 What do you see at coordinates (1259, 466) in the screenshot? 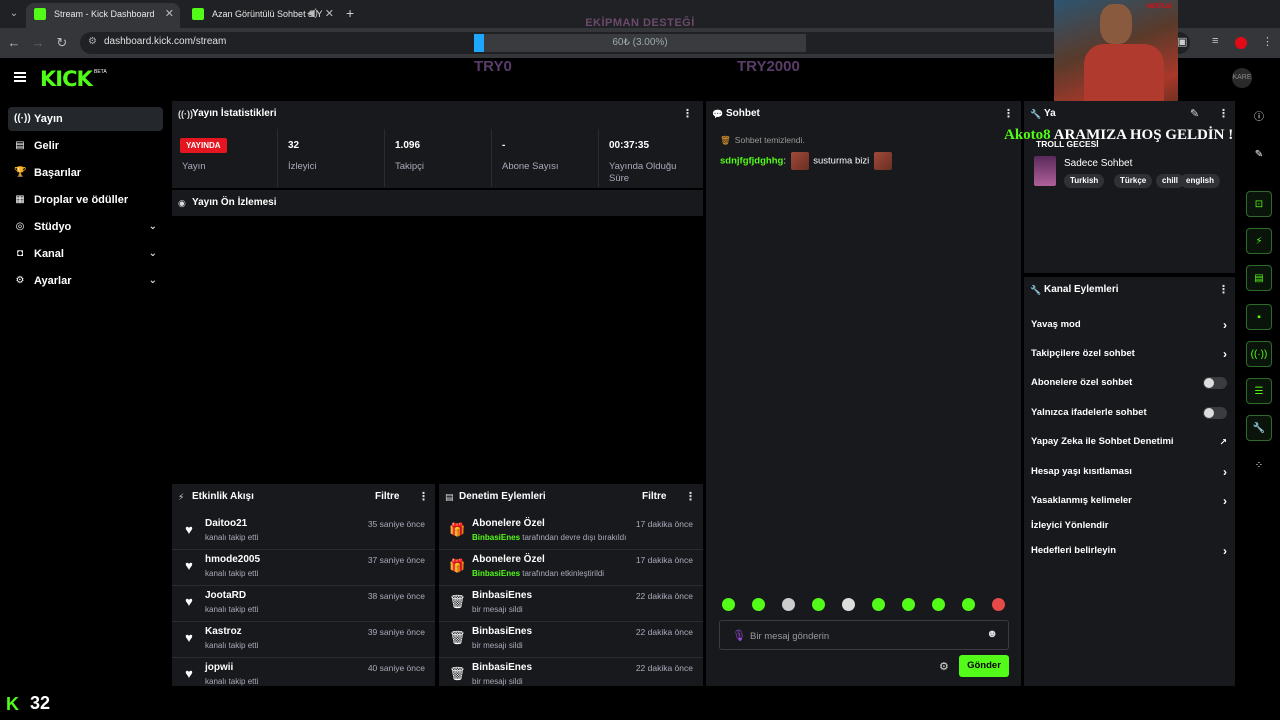
I see `more-icon: ⁘` at bounding box center [1259, 466].